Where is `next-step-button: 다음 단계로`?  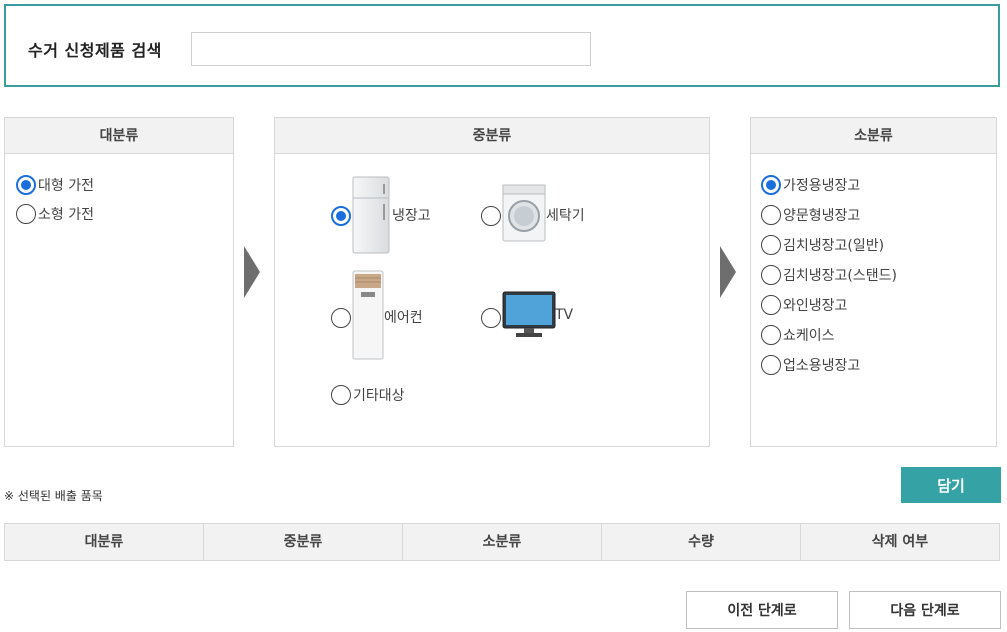 next-step-button: 다음 단계로 is located at coordinates (925, 610).